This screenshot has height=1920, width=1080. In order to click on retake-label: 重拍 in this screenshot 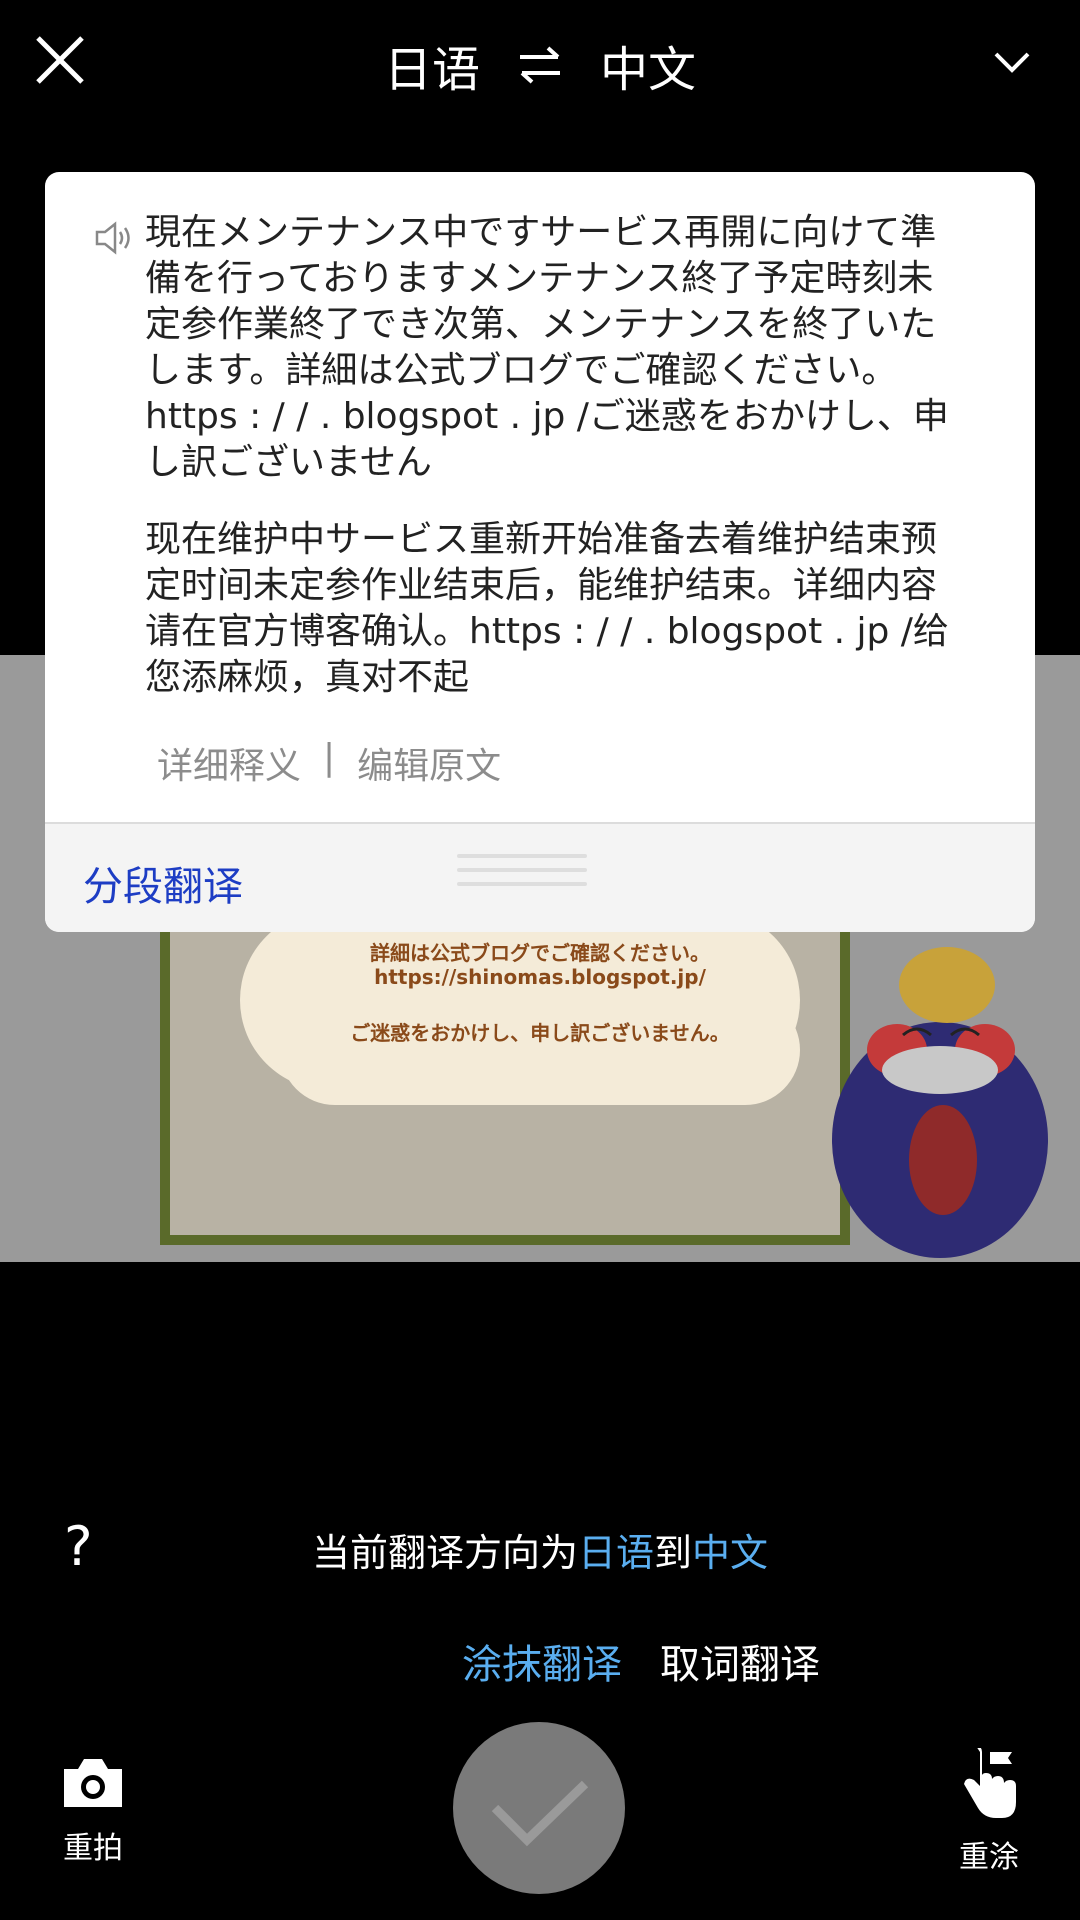, I will do `click(93, 1848)`.